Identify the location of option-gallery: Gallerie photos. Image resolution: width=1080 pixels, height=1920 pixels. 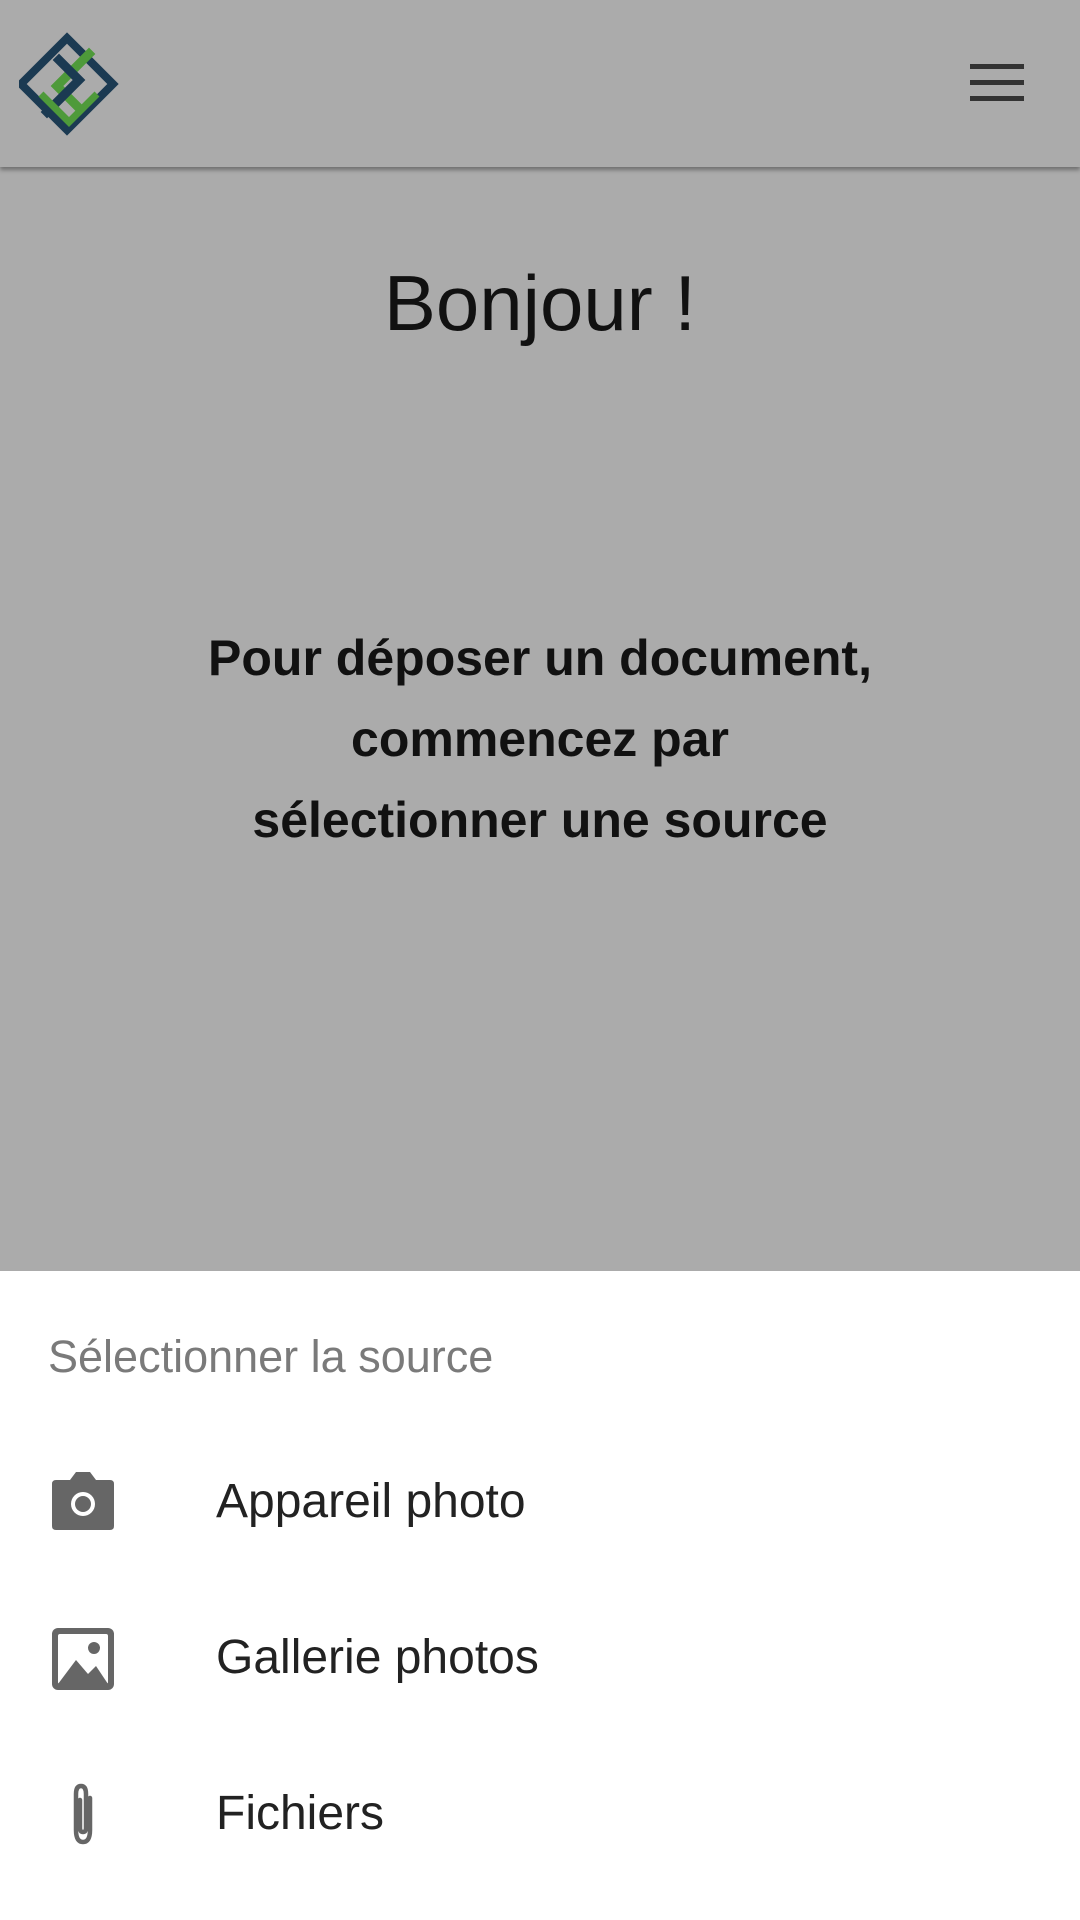
(540, 1658).